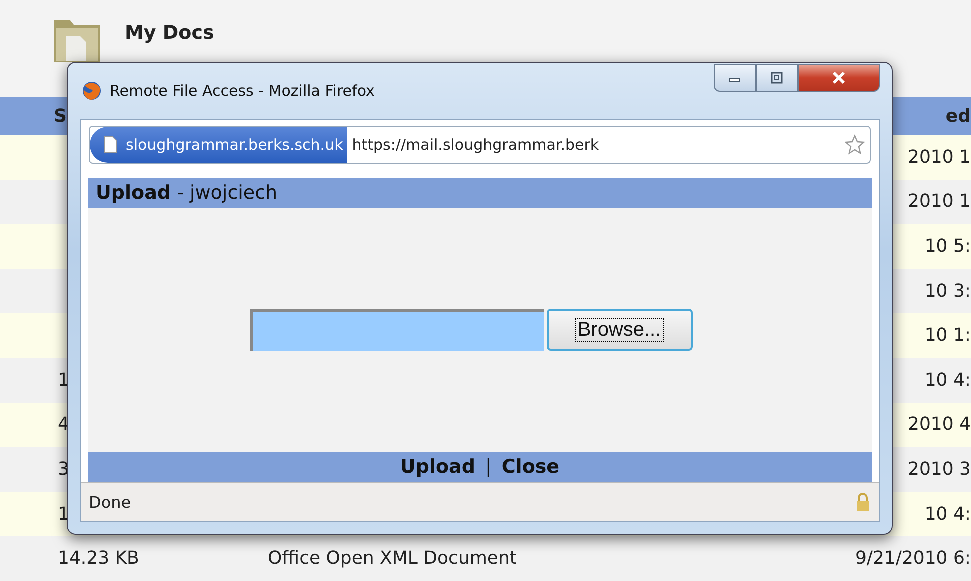 Image resolution: width=971 pixels, height=581 pixels. I want to click on table-cell: 14.23 KB, so click(99, 559).